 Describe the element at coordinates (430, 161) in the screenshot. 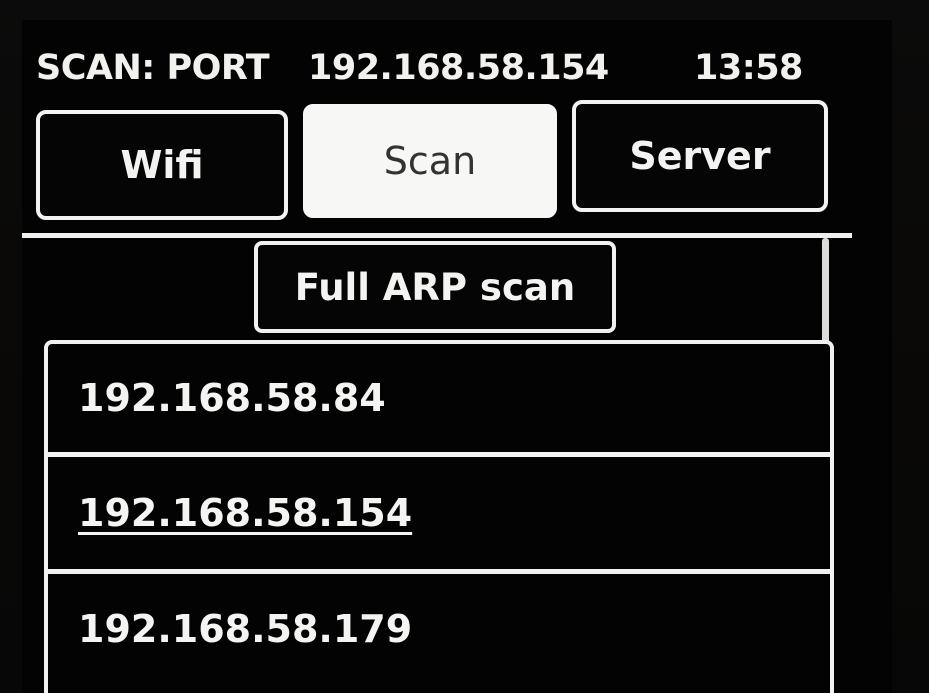

I see `tab-scan: Scan` at that location.